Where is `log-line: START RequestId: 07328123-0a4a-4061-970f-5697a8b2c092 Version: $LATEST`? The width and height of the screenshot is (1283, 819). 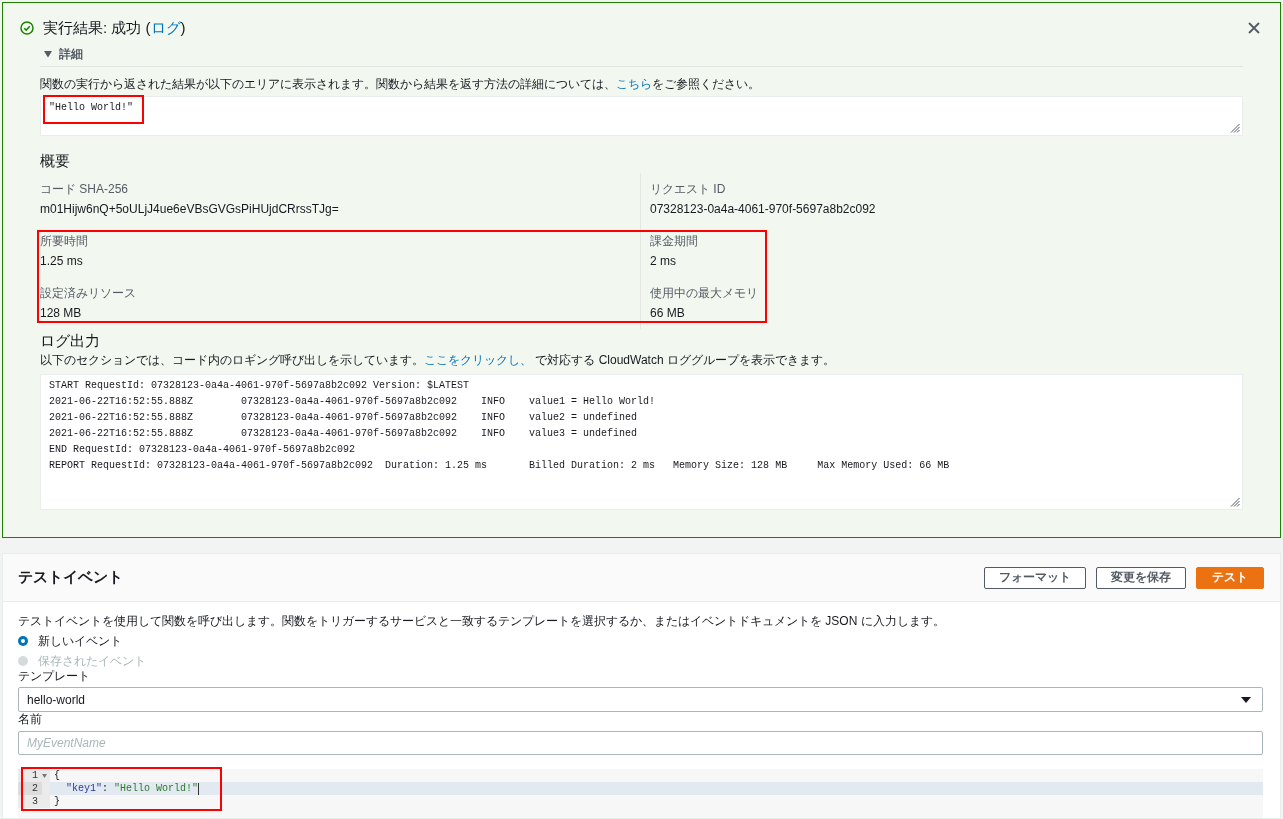
log-line: START RequestId: 07328123-0a4a-4061-970f-5697a8b2c092 Version: $LATEST is located at coordinates (259, 386).